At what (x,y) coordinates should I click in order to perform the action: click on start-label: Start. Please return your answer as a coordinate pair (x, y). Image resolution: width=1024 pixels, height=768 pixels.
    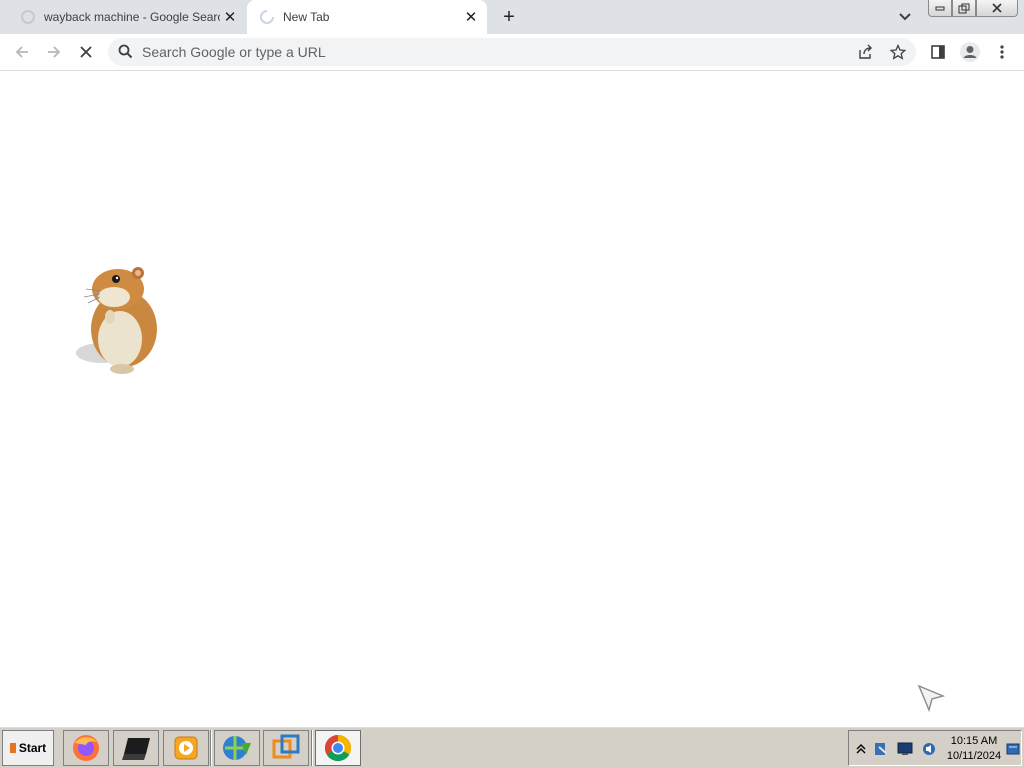
    Looking at the image, I should click on (32, 748).